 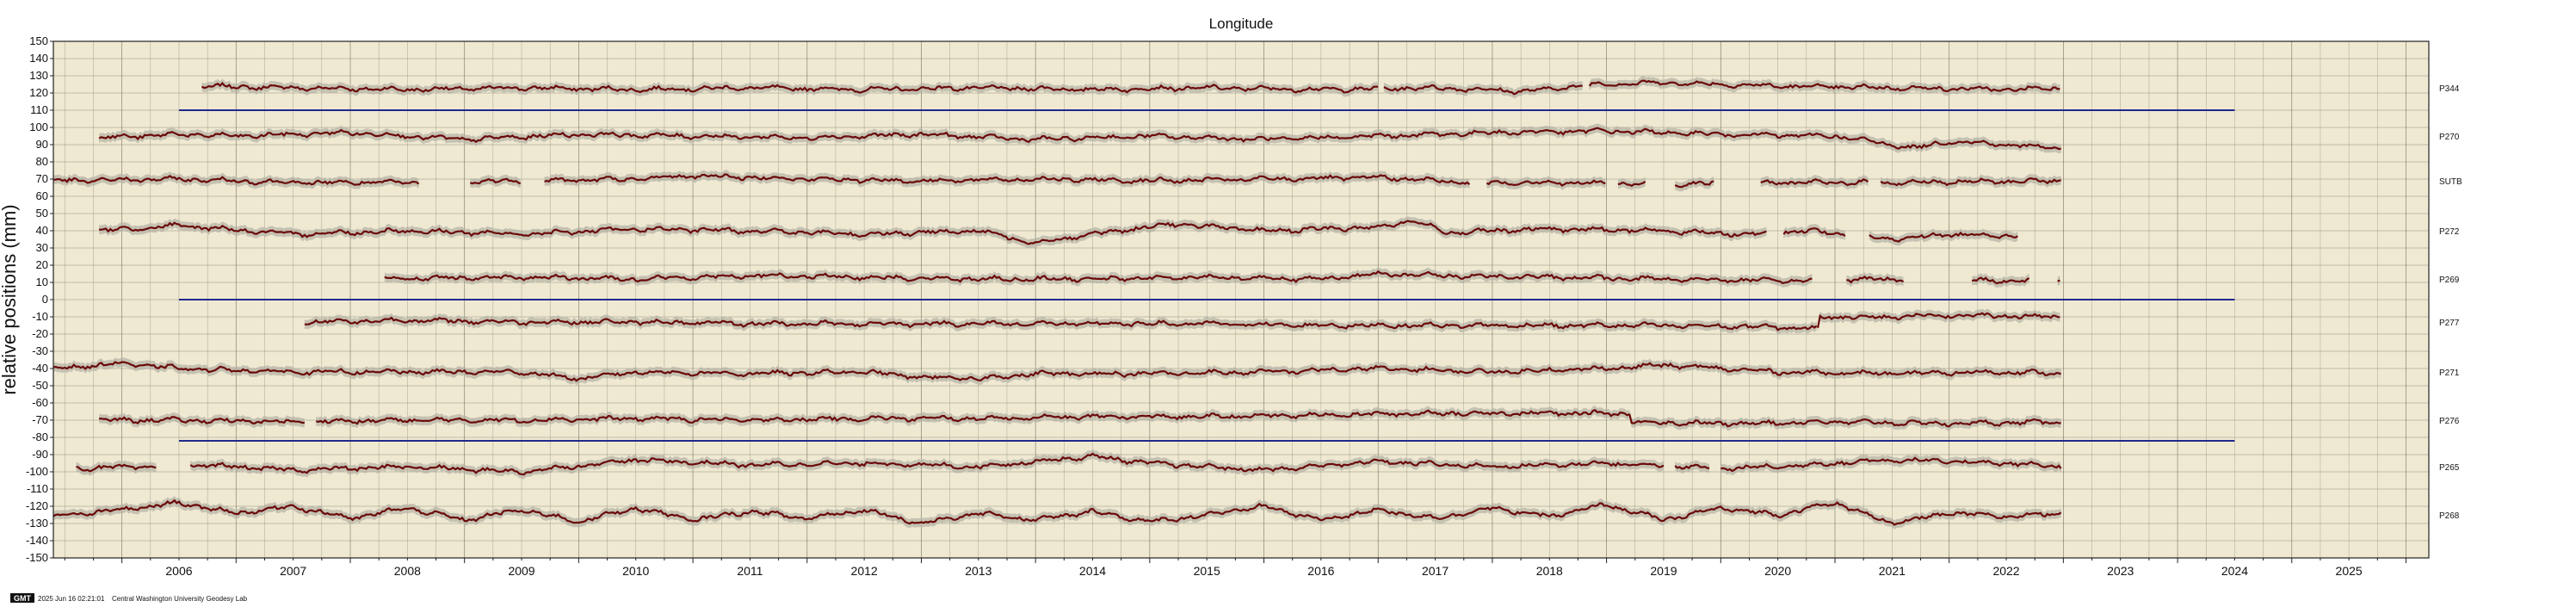 I want to click on y-tick-label: 30, so click(x=42, y=247).